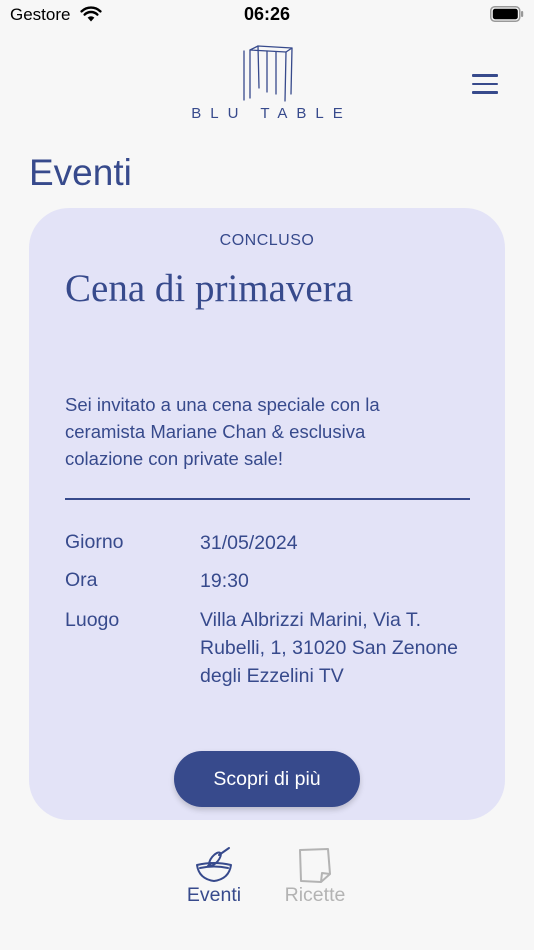 This screenshot has height=950, width=534. Describe the element at coordinates (224, 581) in the screenshot. I see `detail-value-time: 19:30` at that location.